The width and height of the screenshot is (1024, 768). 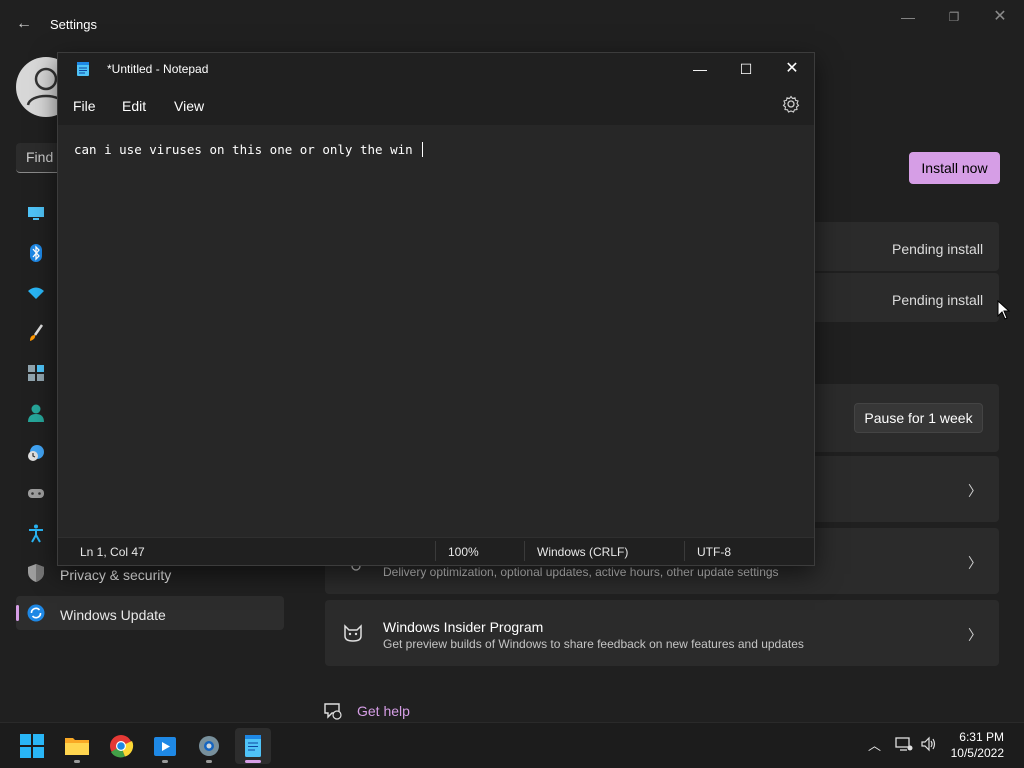 What do you see at coordinates (353, 633) in the screenshot?
I see `insider-cat-icon` at bounding box center [353, 633].